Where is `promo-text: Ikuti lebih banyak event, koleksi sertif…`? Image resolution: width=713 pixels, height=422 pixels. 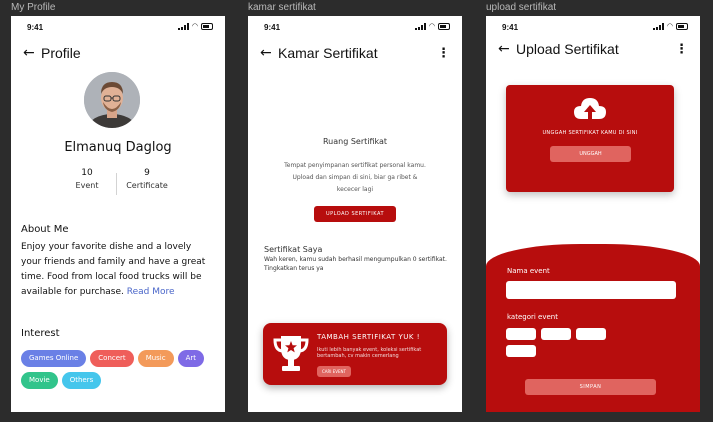 promo-text: Ikuti lebih banyak event, koleksi sertif… is located at coordinates (369, 353).